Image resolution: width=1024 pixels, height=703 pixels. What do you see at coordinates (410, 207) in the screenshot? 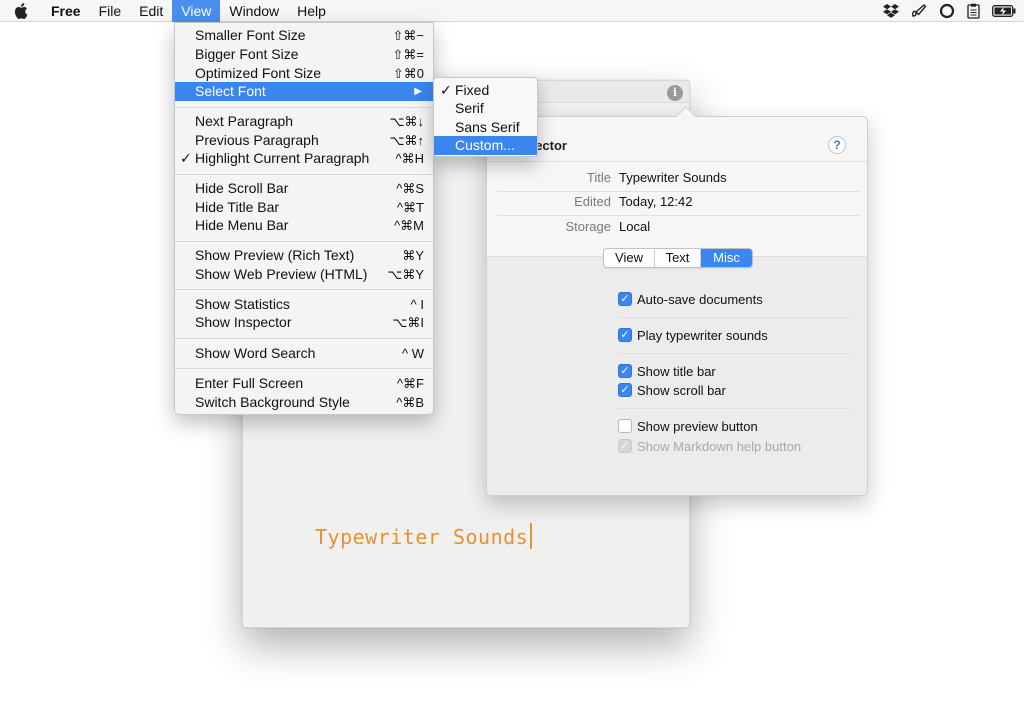
I see `menu-item-shortcut: ^⌘T` at bounding box center [410, 207].